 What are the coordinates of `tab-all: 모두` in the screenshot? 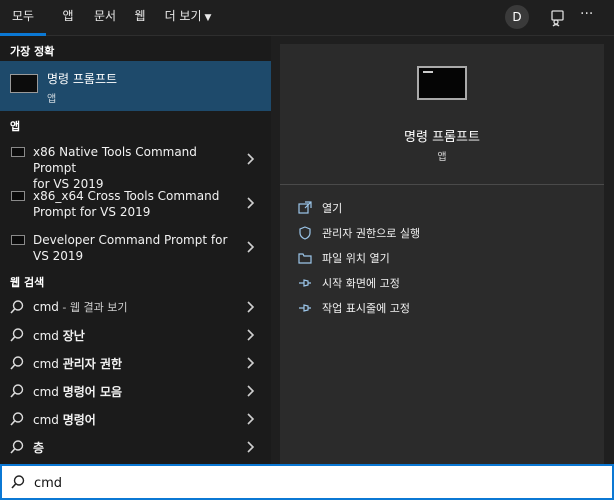 It's located at (23, 18).